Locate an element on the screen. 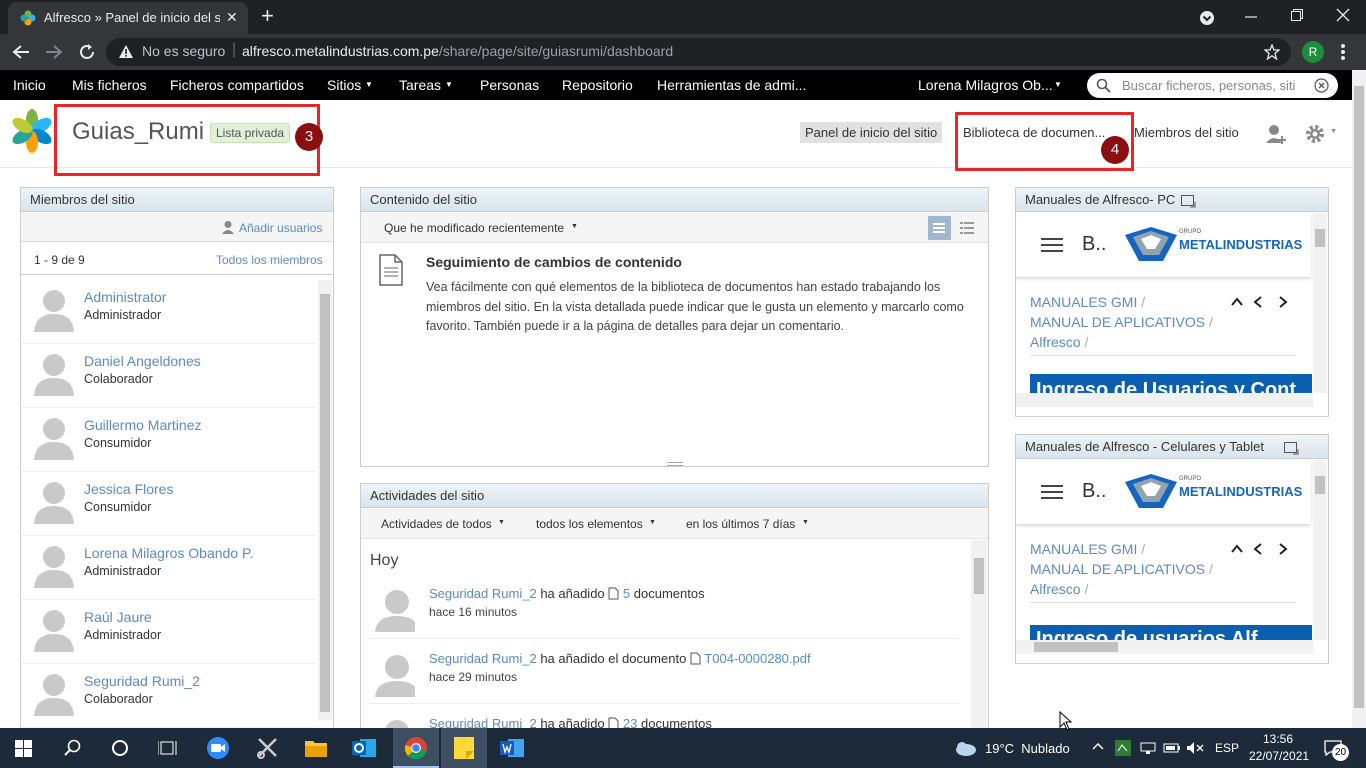 This screenshot has width=1366, height=768. manual-mobile-scrollbar-h is located at coordinates (1164, 647).